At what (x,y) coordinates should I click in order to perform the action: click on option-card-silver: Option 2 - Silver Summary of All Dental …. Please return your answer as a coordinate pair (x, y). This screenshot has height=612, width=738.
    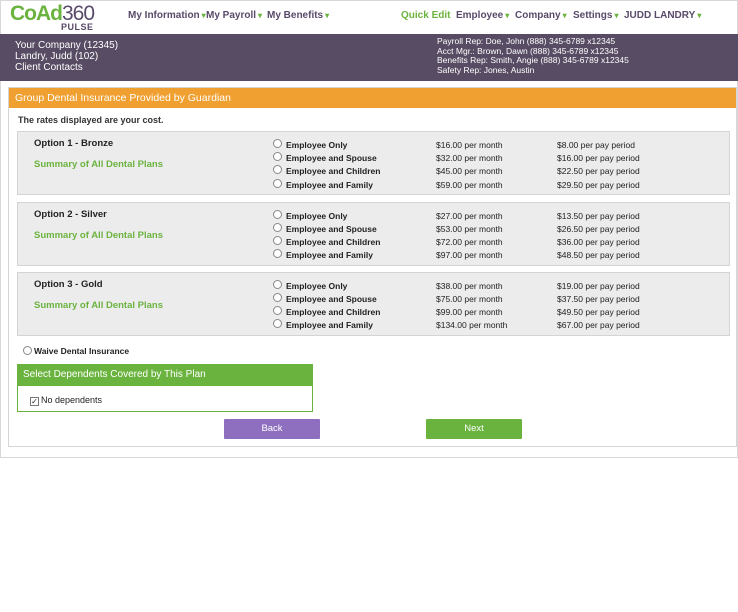
    Looking at the image, I should click on (373, 234).